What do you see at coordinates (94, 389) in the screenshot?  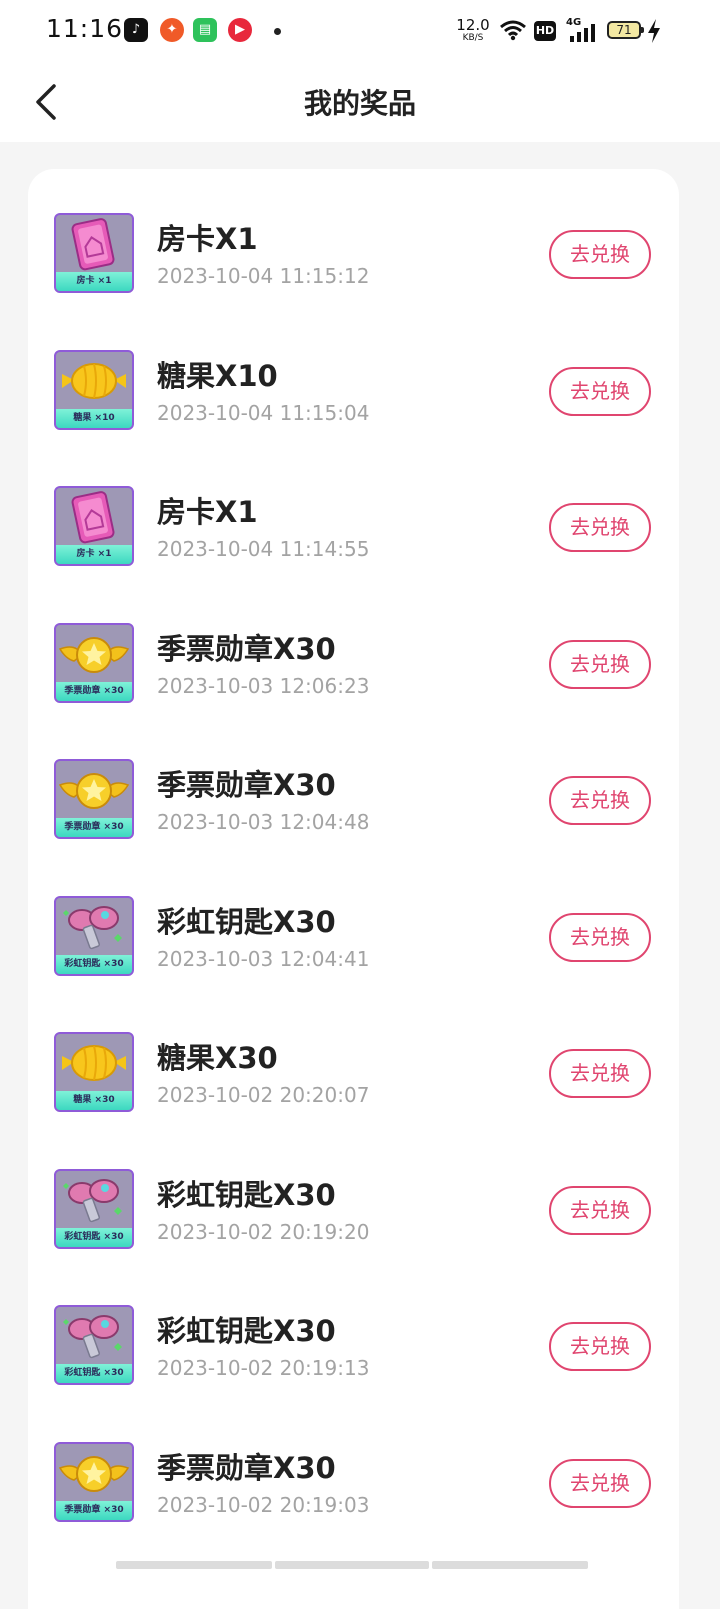 I see `candy-icon: 糖果 ×10` at bounding box center [94, 389].